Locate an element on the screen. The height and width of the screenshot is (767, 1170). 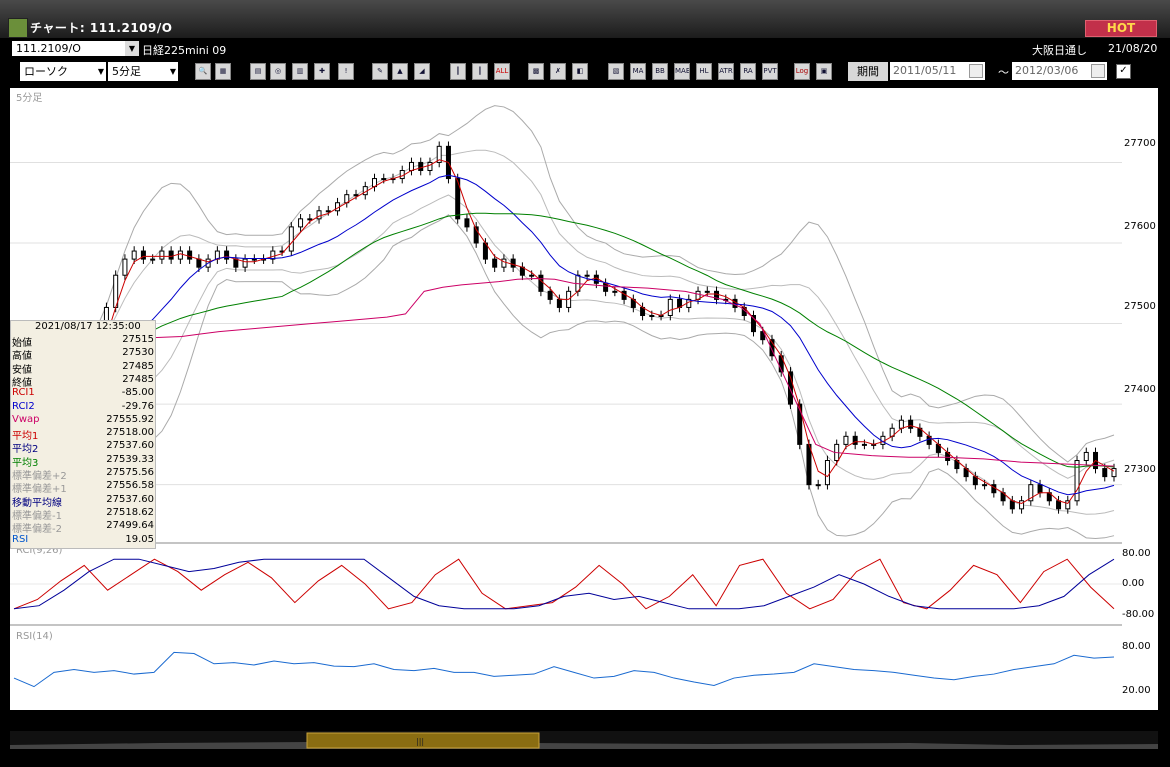
ohlc-row: 平均3 27539.33 is located at coordinates (83, 461).